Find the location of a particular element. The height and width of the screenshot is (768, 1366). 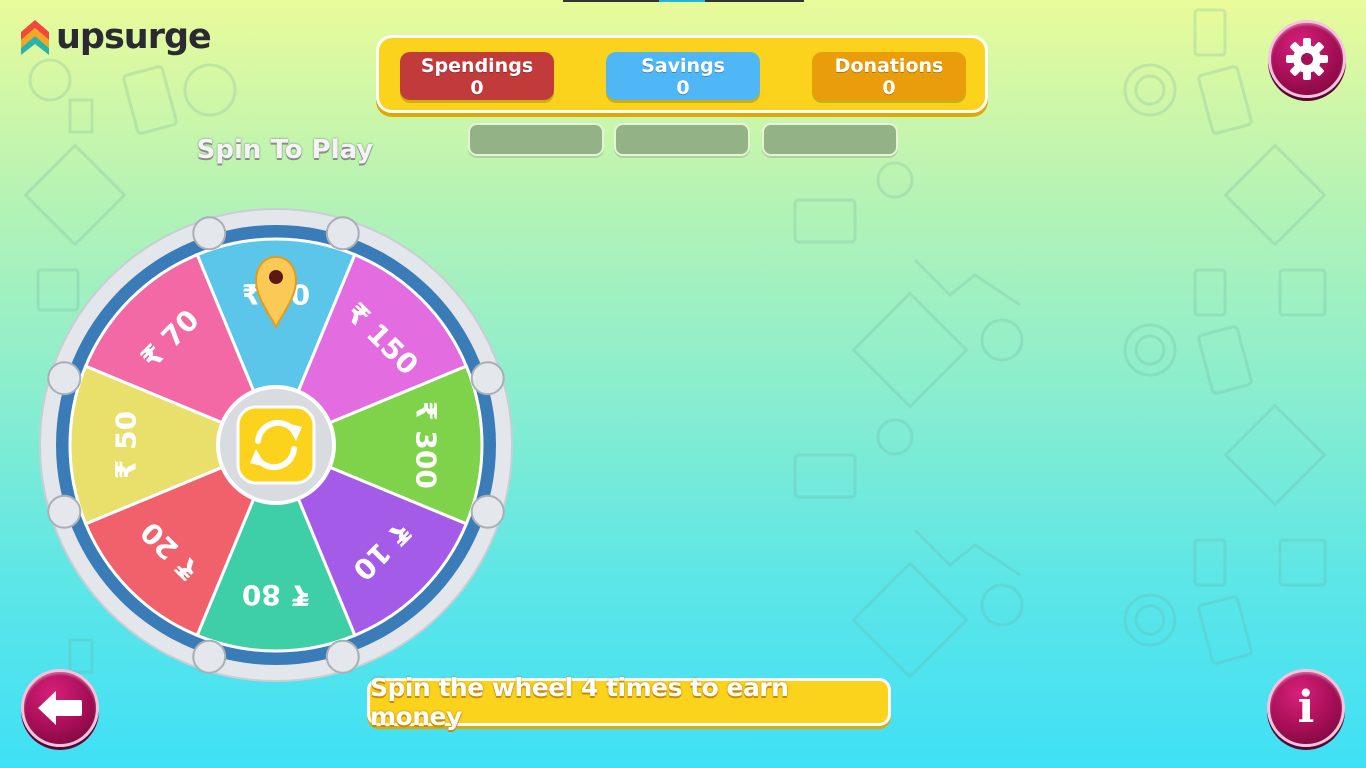

donations-pill: Donations 0 is located at coordinates (889, 76).